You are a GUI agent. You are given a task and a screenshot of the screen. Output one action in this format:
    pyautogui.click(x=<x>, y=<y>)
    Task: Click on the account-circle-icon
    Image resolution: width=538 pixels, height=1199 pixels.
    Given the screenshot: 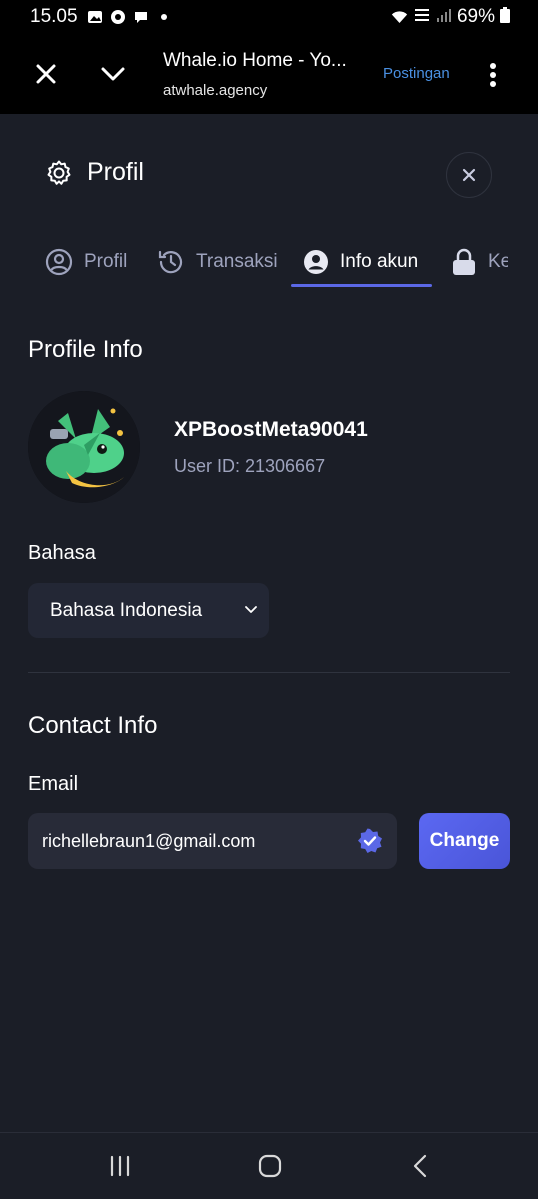 What is the action you would take?
    pyautogui.click(x=316, y=262)
    